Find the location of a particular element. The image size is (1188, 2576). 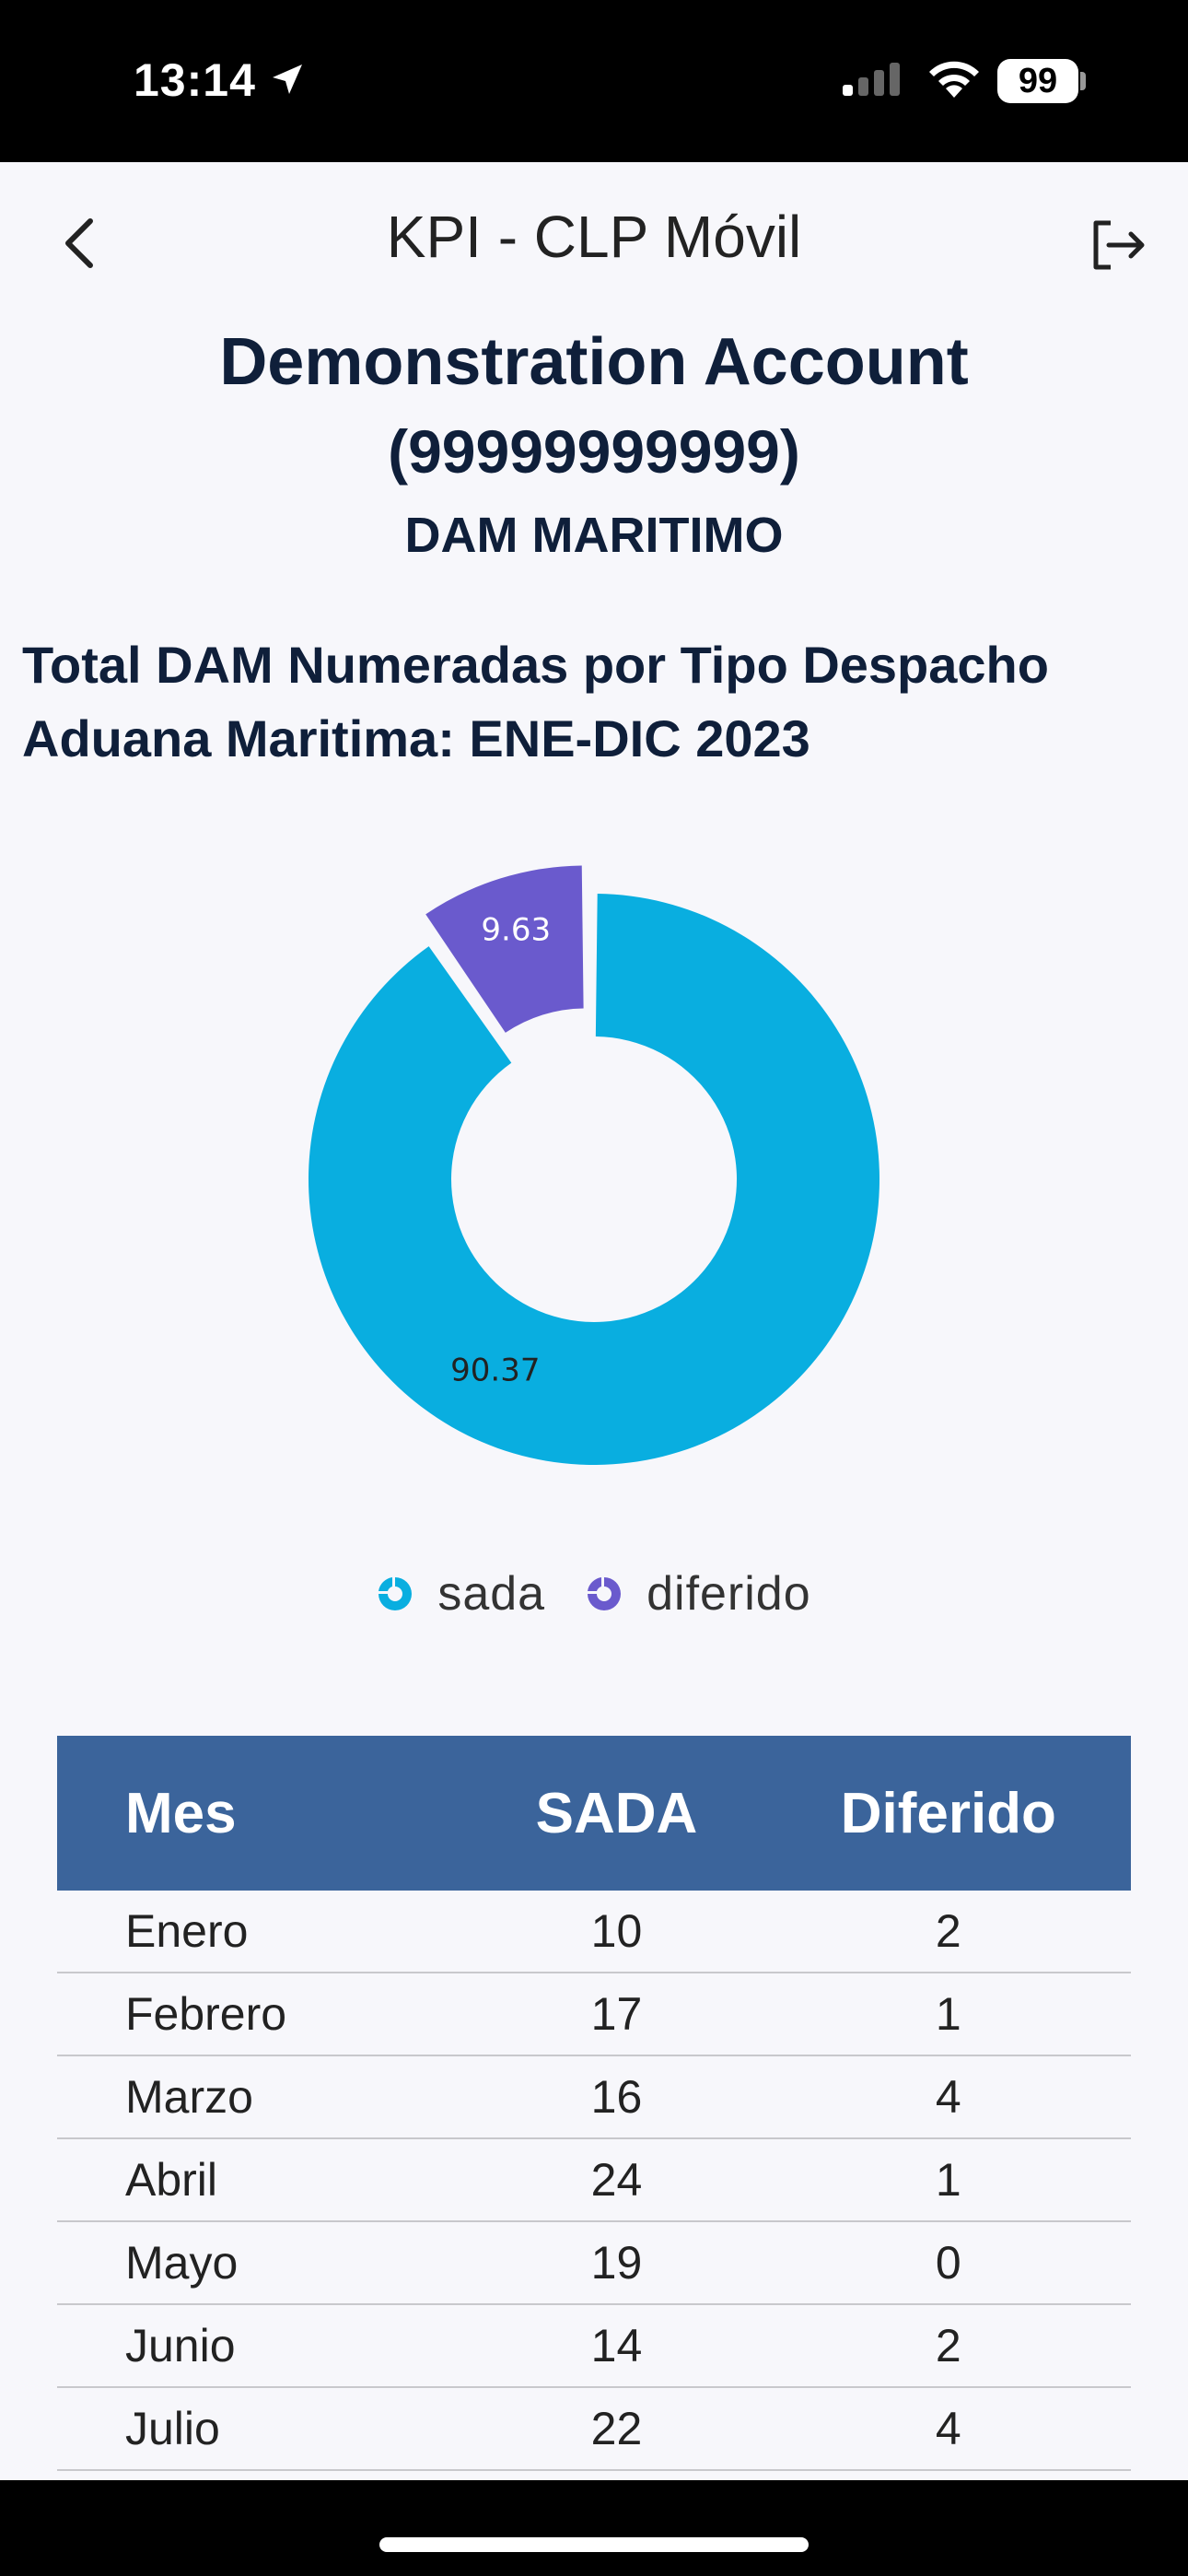

table-row: Abril 24 1 is located at coordinates (594, 2180).